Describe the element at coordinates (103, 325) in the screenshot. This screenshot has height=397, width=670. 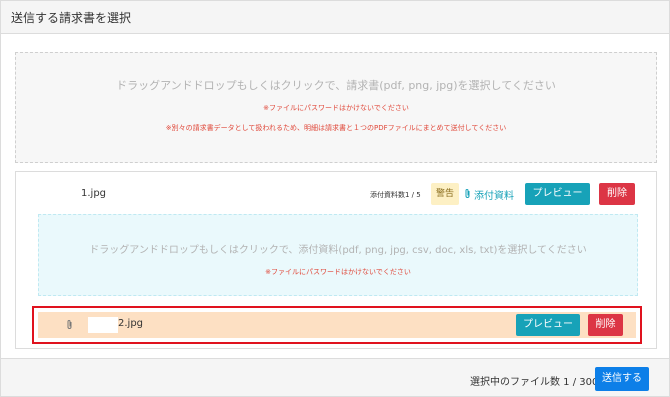
I see `masked-filename-prefix` at that location.